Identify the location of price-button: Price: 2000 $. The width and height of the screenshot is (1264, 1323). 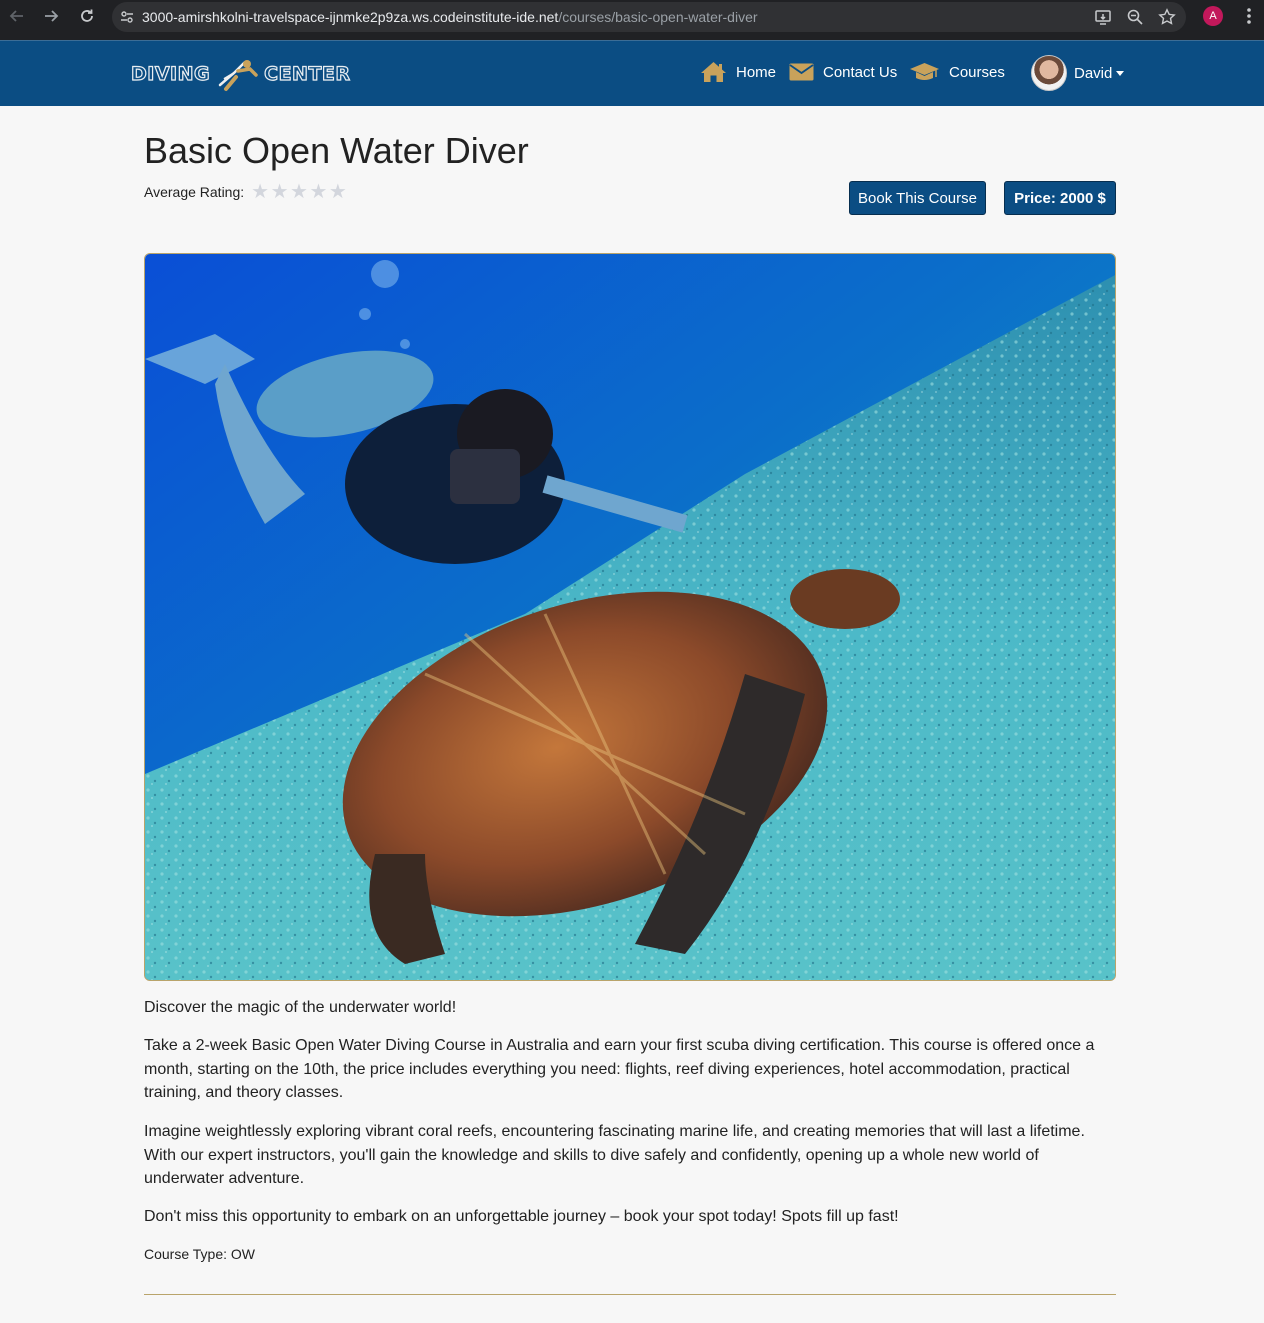
(1060, 198).